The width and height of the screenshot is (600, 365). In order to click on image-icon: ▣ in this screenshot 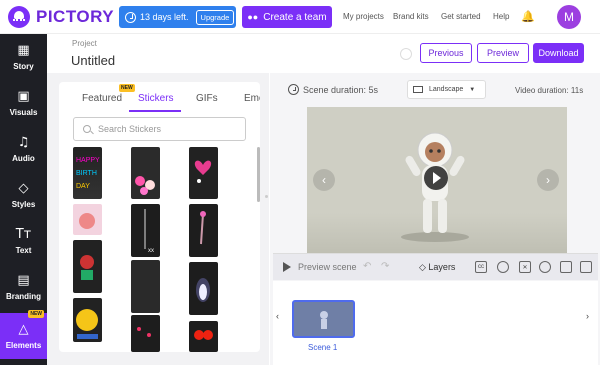, I will do `click(23, 96)`.